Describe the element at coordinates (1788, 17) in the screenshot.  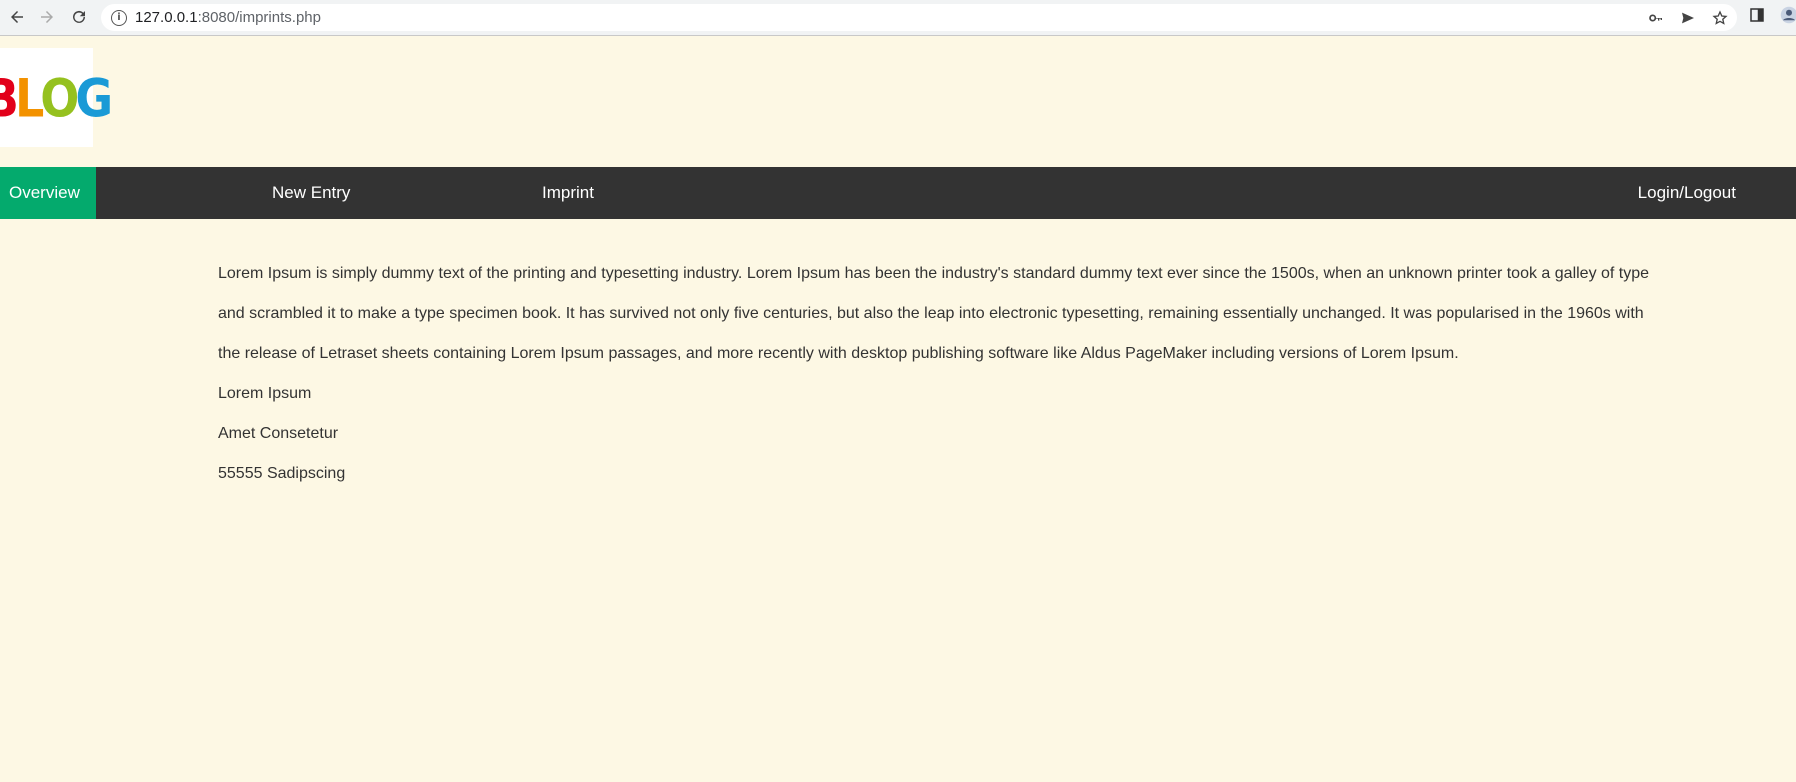
I see `profile-icon` at that location.